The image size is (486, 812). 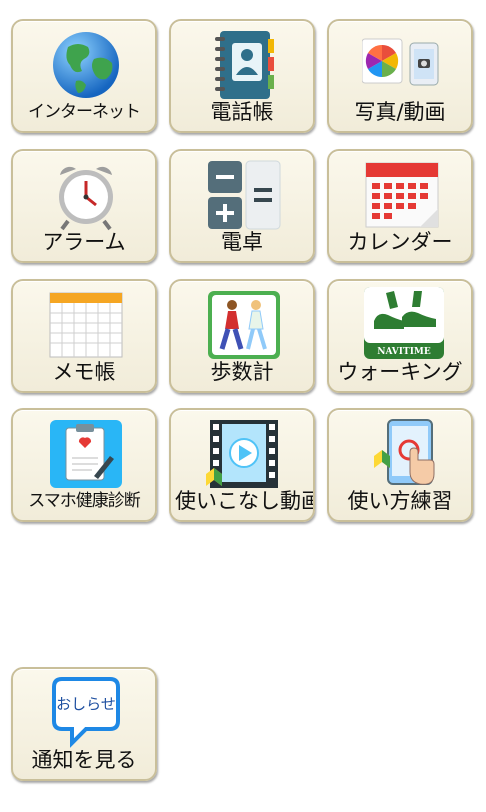 I want to click on tap-tablet-icon, so click(x=402, y=454).